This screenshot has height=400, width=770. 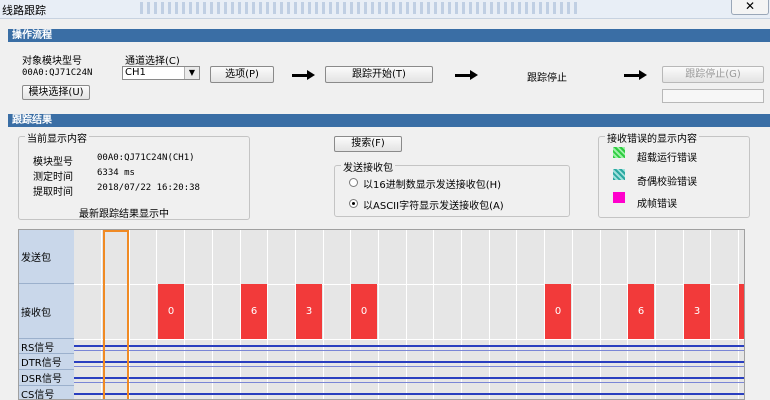 I want to click on model-label: 对象模块型号, so click(x=52, y=61).